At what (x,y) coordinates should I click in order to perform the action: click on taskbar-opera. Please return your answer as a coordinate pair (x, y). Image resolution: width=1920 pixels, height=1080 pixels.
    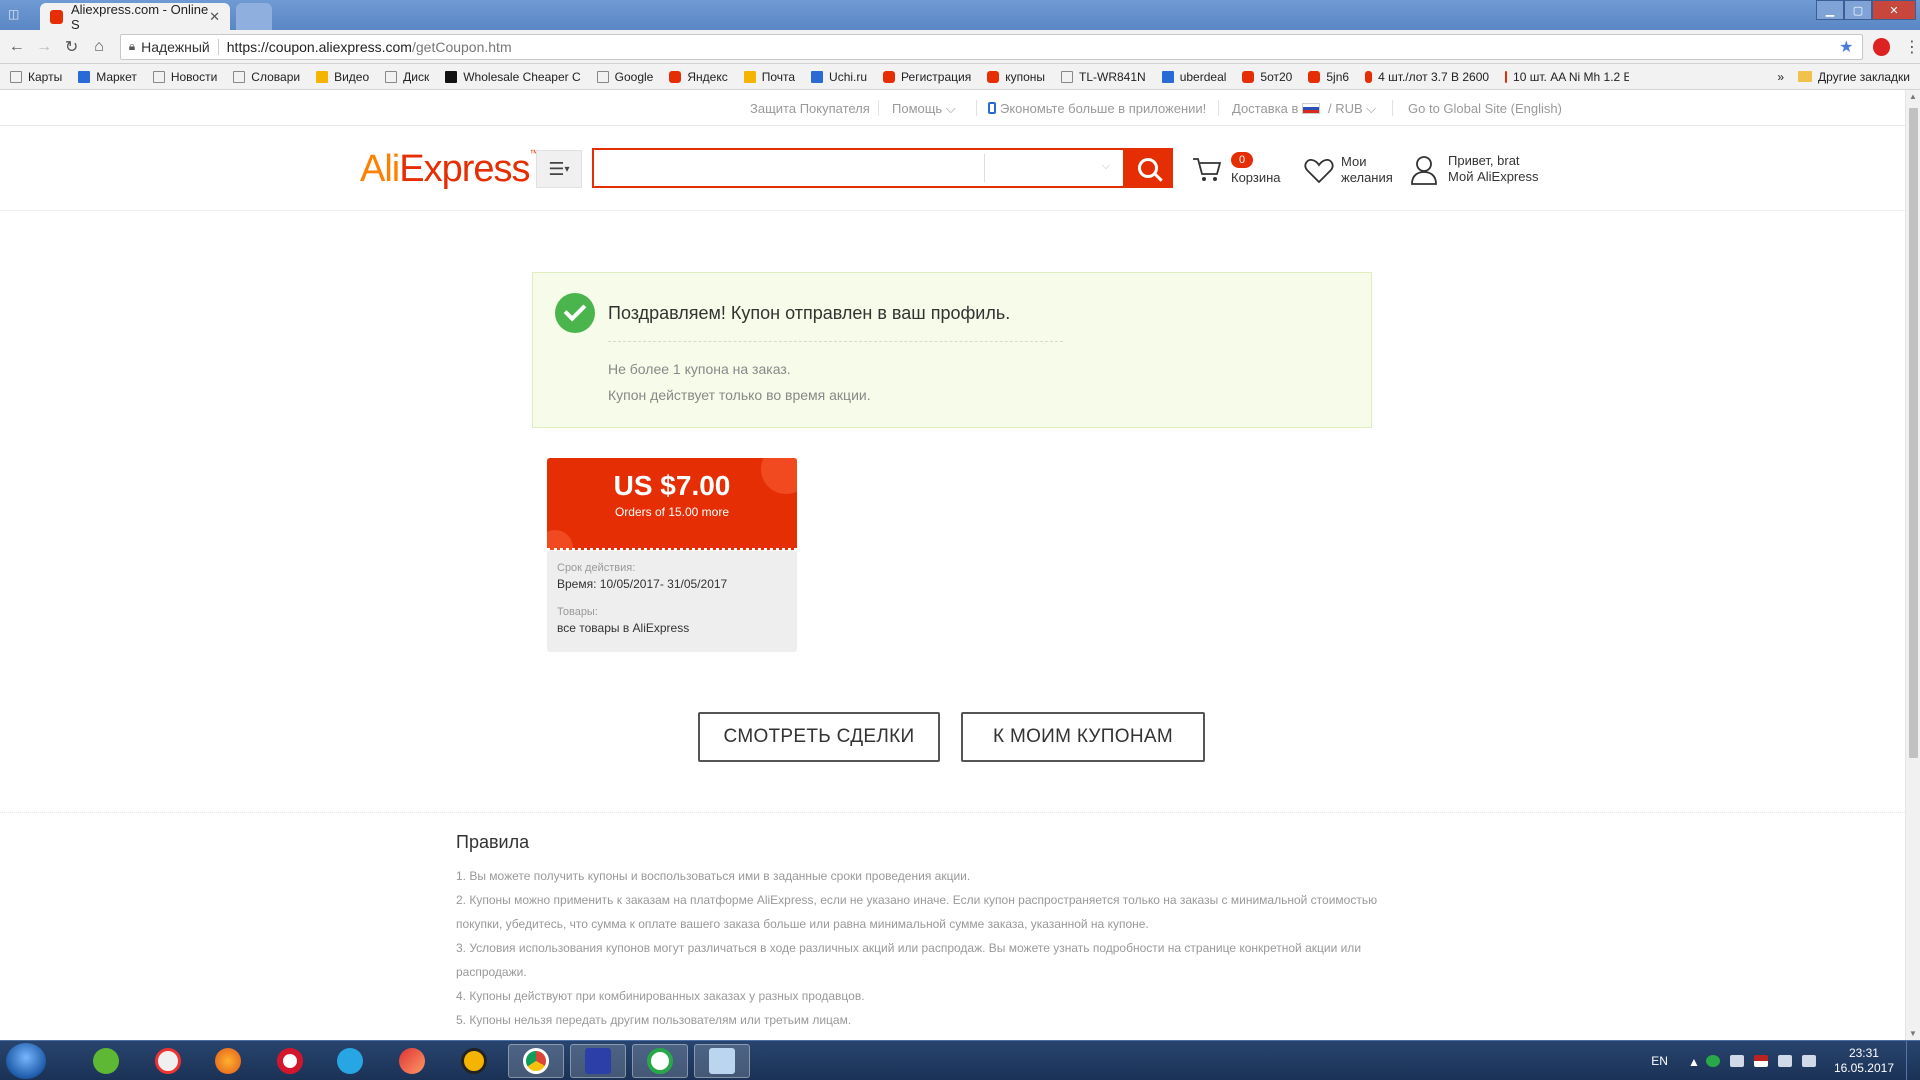
    Looking at the image, I should click on (290, 1061).